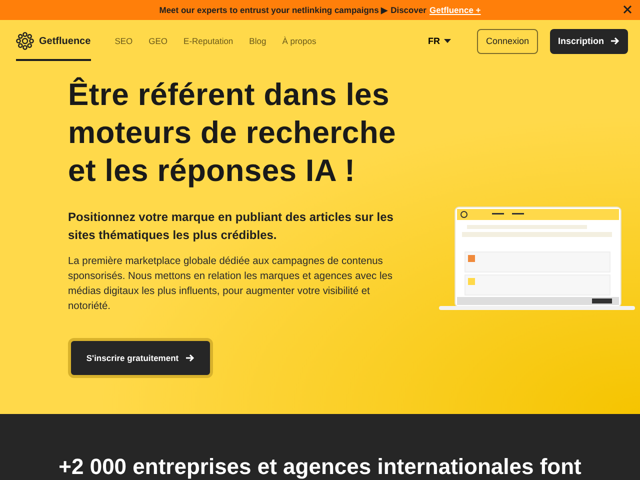  I want to click on nav-link: SEO, so click(123, 41).